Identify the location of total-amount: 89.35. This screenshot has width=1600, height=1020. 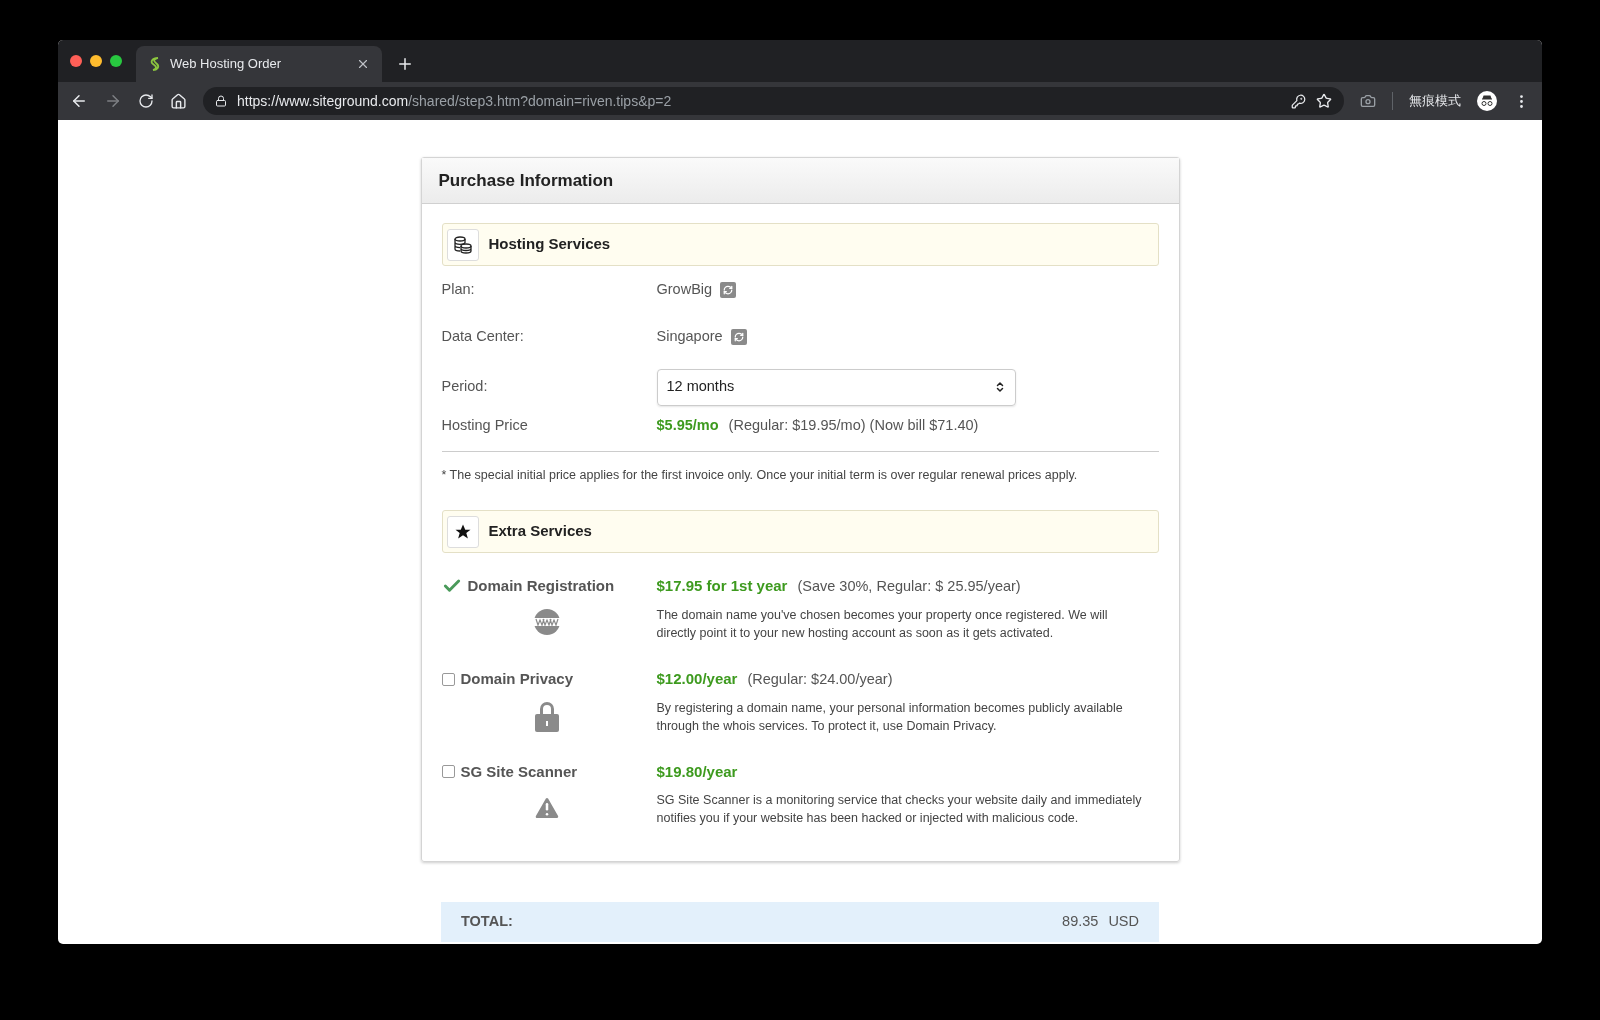
(1080, 922).